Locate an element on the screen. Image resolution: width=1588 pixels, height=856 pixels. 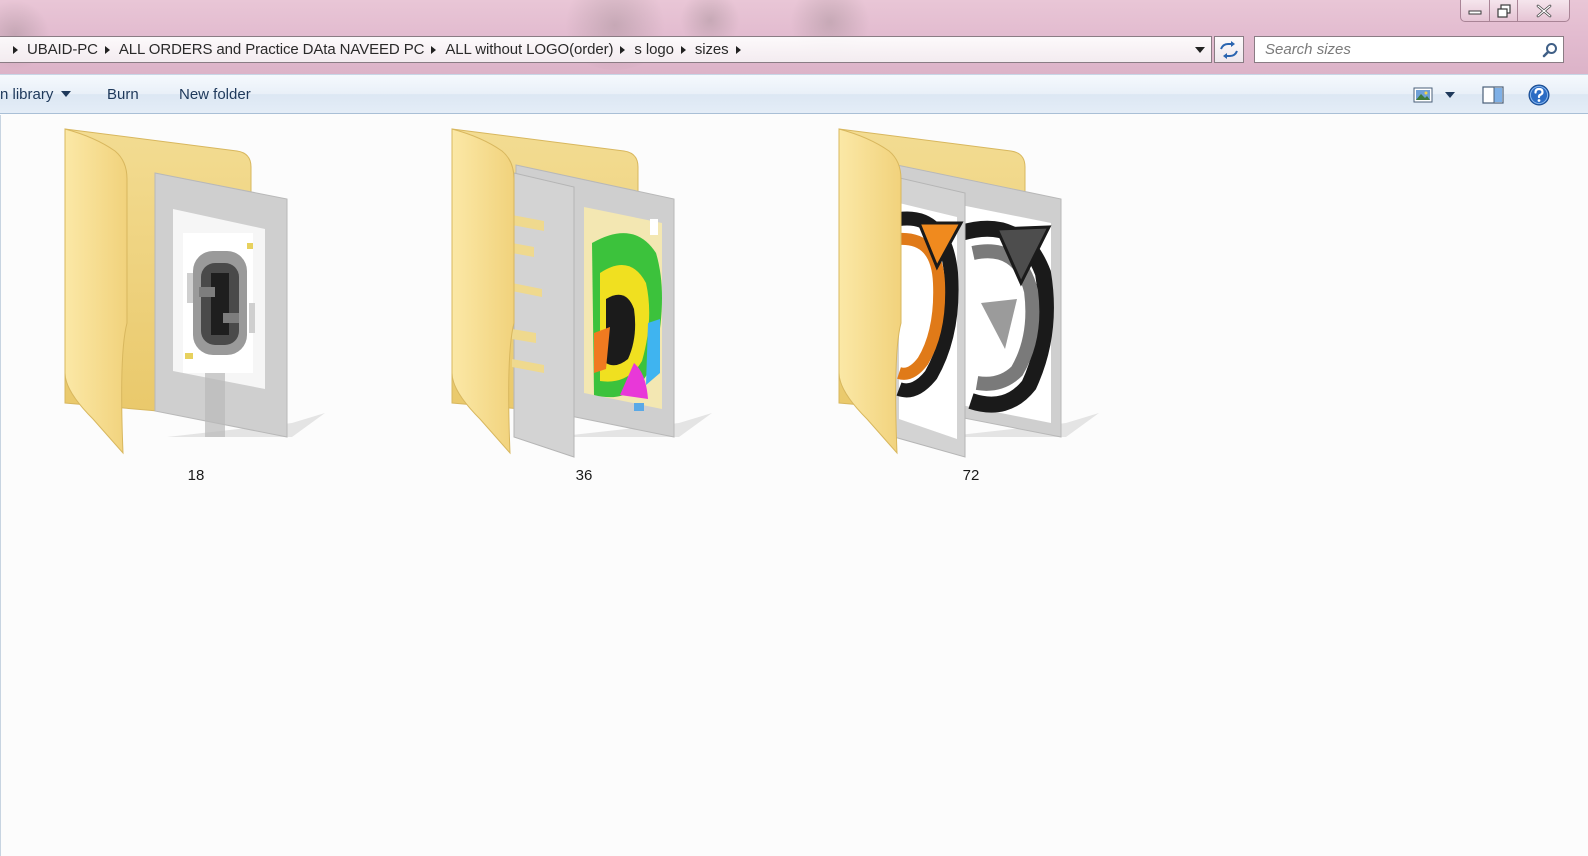
preview-pane-button is located at coordinates (1493, 95).